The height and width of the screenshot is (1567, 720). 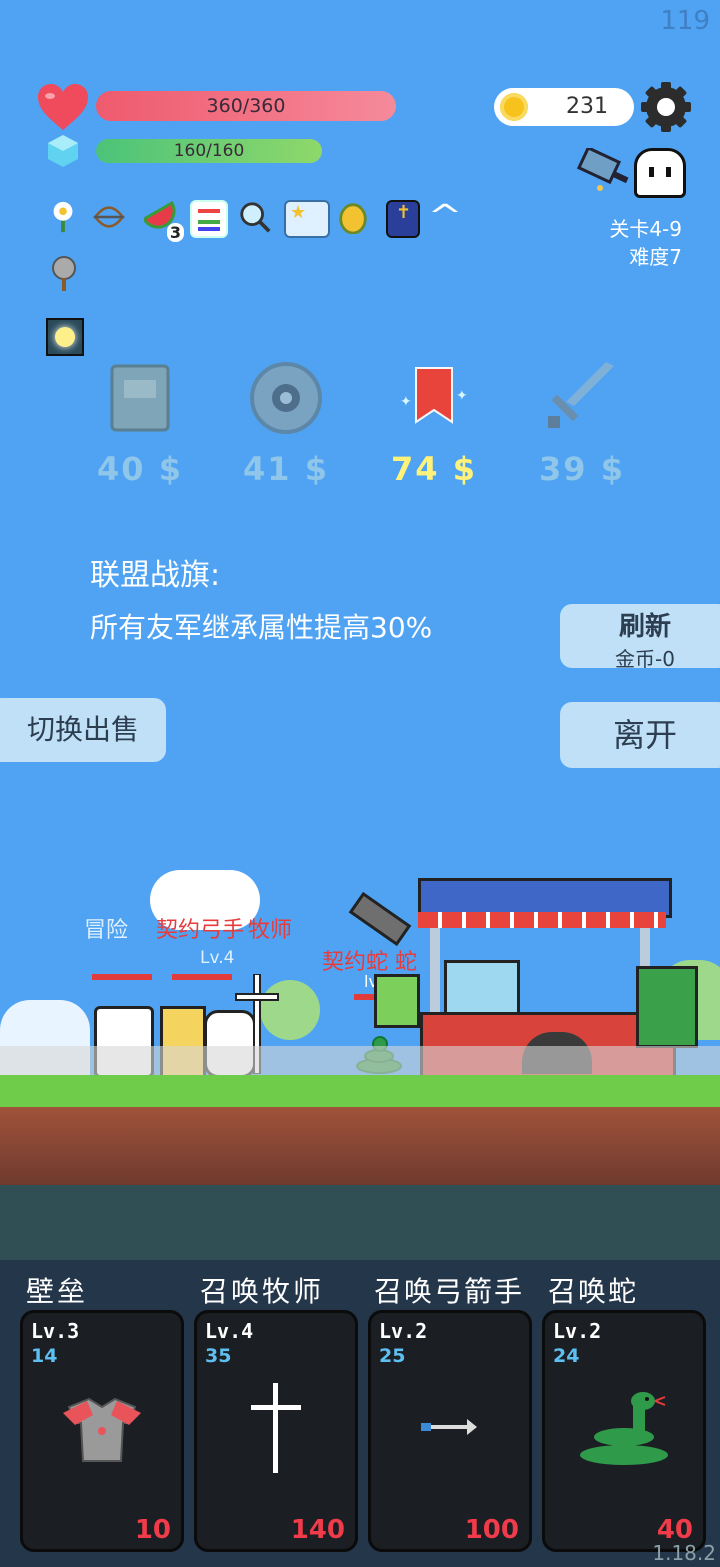 What do you see at coordinates (564, 107) in the screenshot?
I see `coin-counter: 231` at bounding box center [564, 107].